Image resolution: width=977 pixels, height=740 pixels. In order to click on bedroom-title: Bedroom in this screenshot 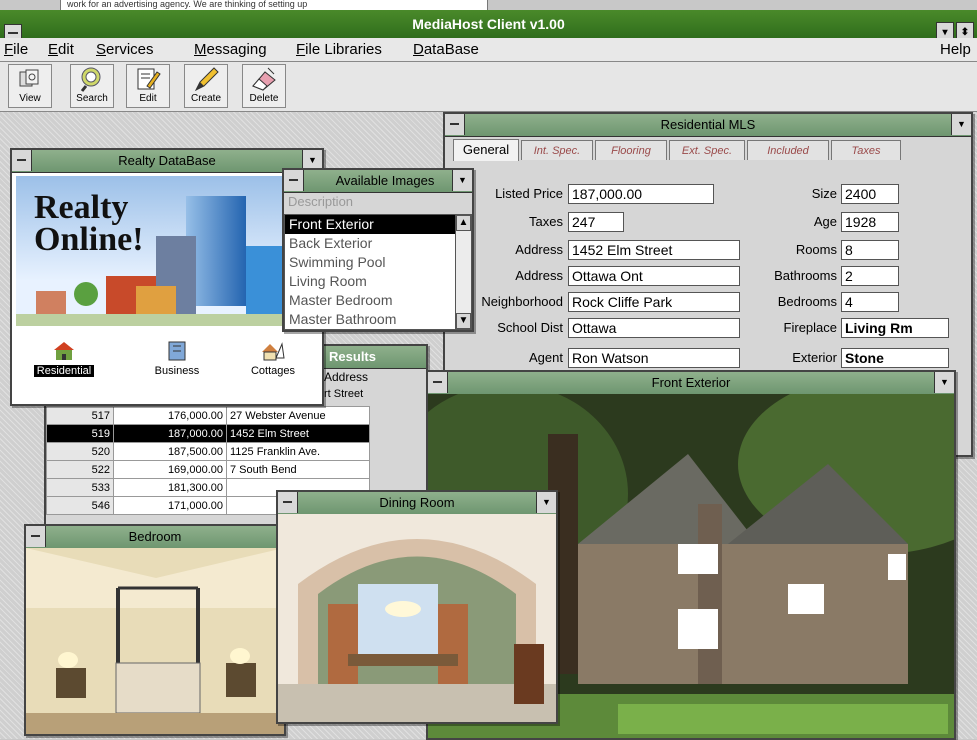, I will do `click(155, 536)`.